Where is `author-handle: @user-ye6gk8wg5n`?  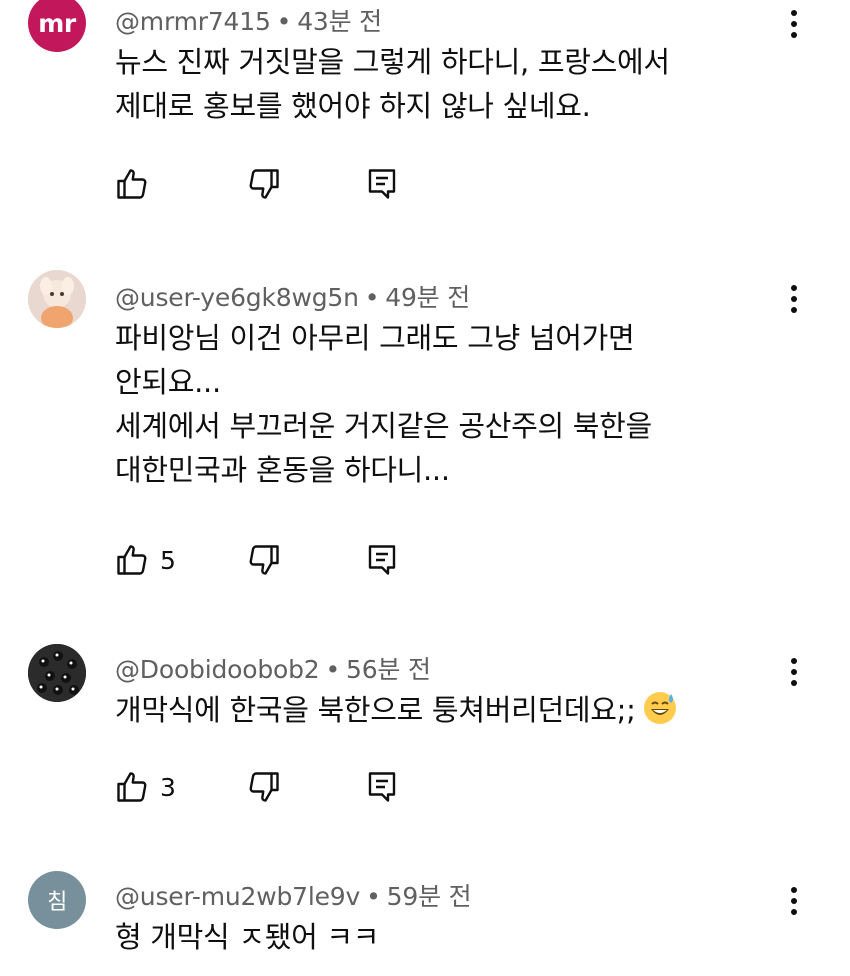
author-handle: @user-ye6gk8wg5n is located at coordinates (237, 297).